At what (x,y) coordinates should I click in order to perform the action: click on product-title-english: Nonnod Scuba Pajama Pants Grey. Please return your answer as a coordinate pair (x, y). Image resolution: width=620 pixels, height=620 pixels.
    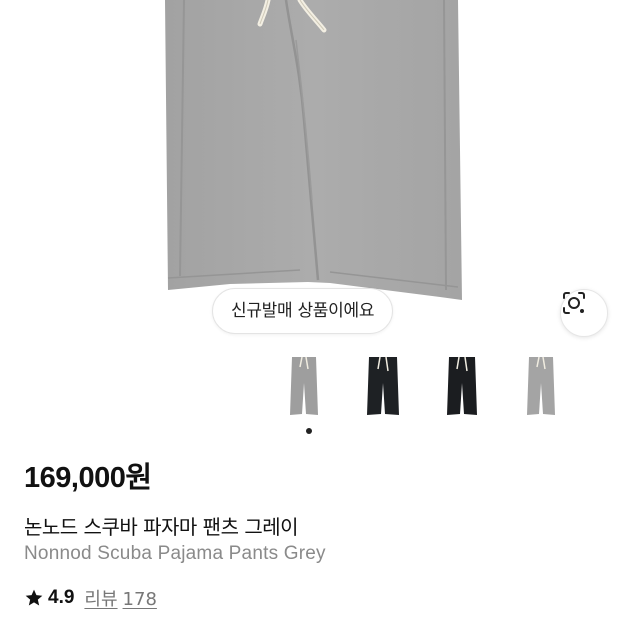
    Looking at the image, I should click on (175, 553).